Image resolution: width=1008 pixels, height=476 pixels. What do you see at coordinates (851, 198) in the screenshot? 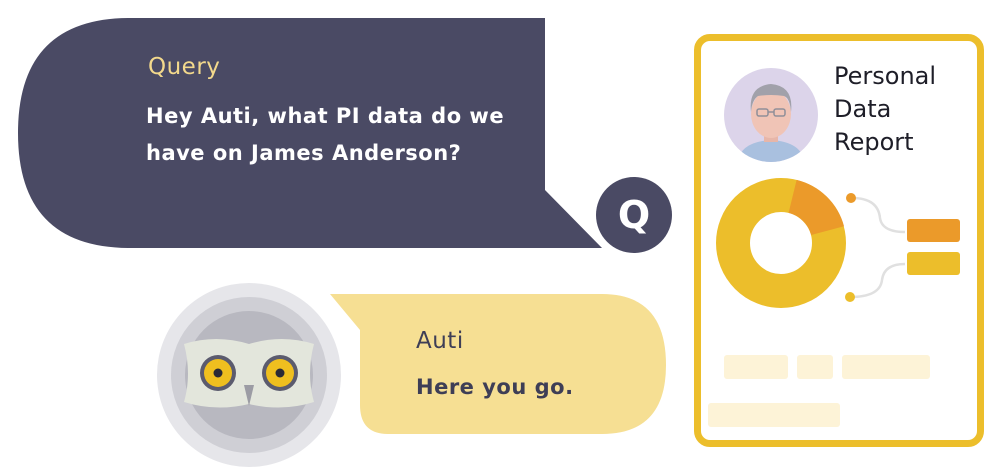
I see `connector-dot-top` at bounding box center [851, 198].